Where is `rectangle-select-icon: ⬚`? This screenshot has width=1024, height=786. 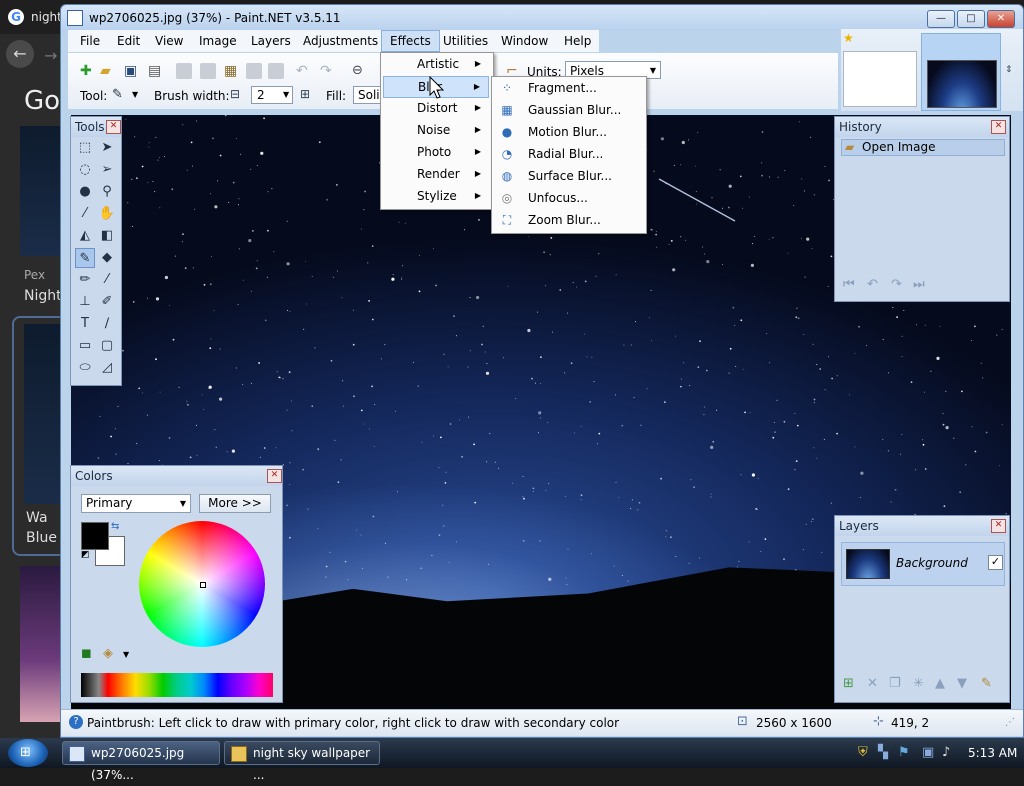 rectangle-select-icon: ⬚ is located at coordinates (85, 148).